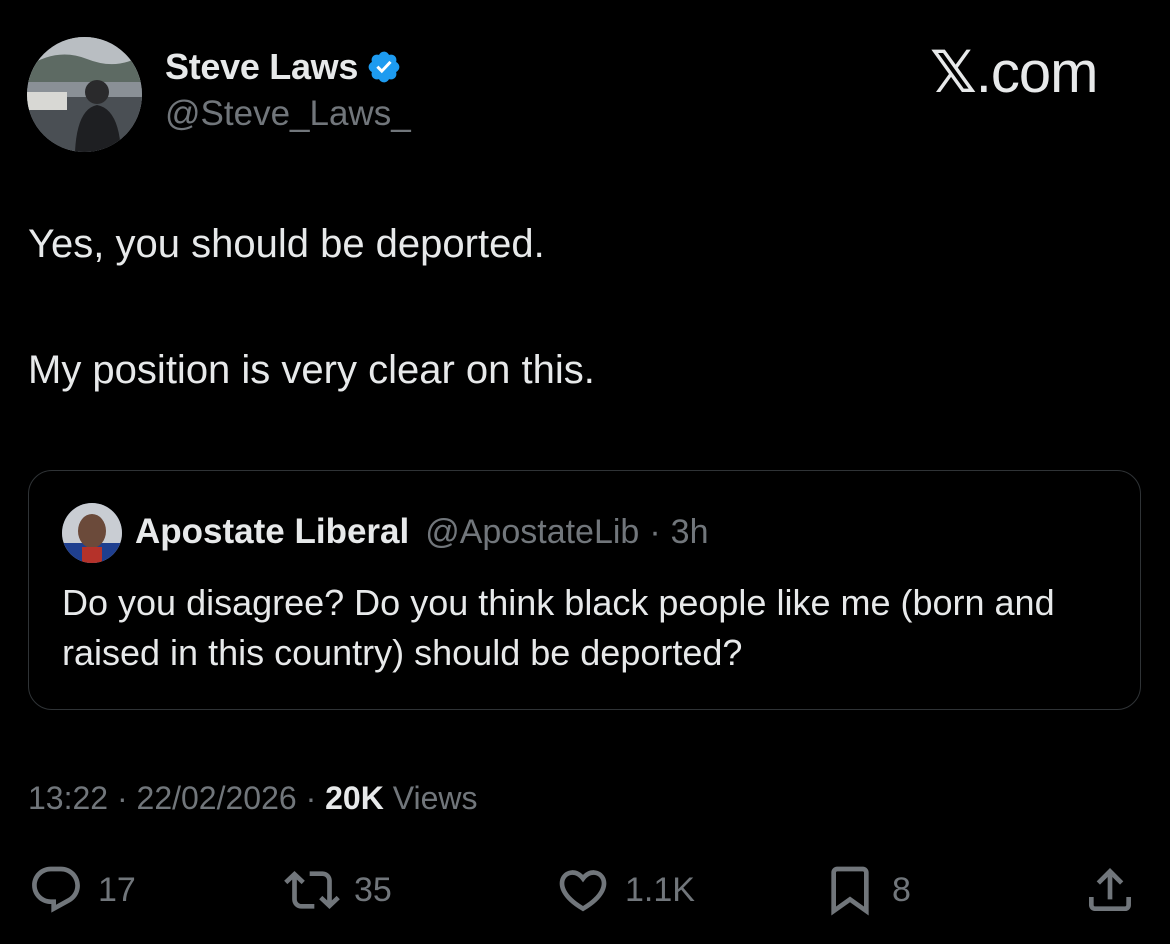  I want to click on share-button, so click(1110, 890).